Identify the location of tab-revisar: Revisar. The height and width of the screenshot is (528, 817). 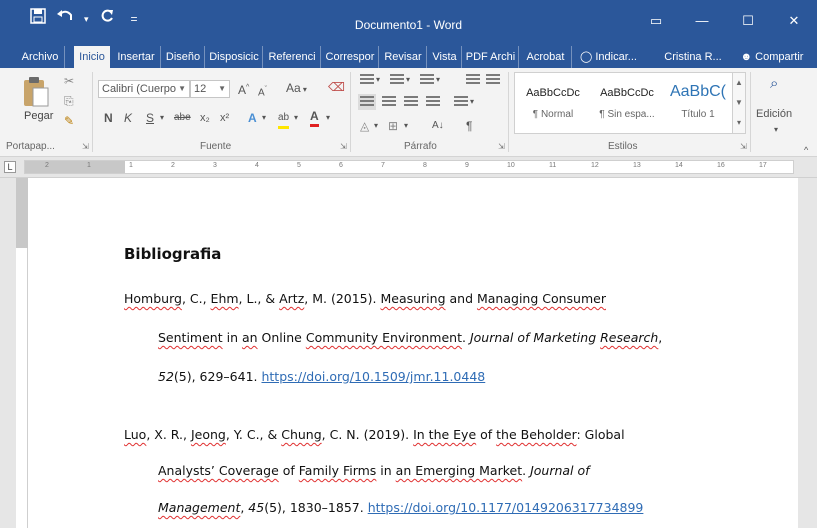
(403, 57).